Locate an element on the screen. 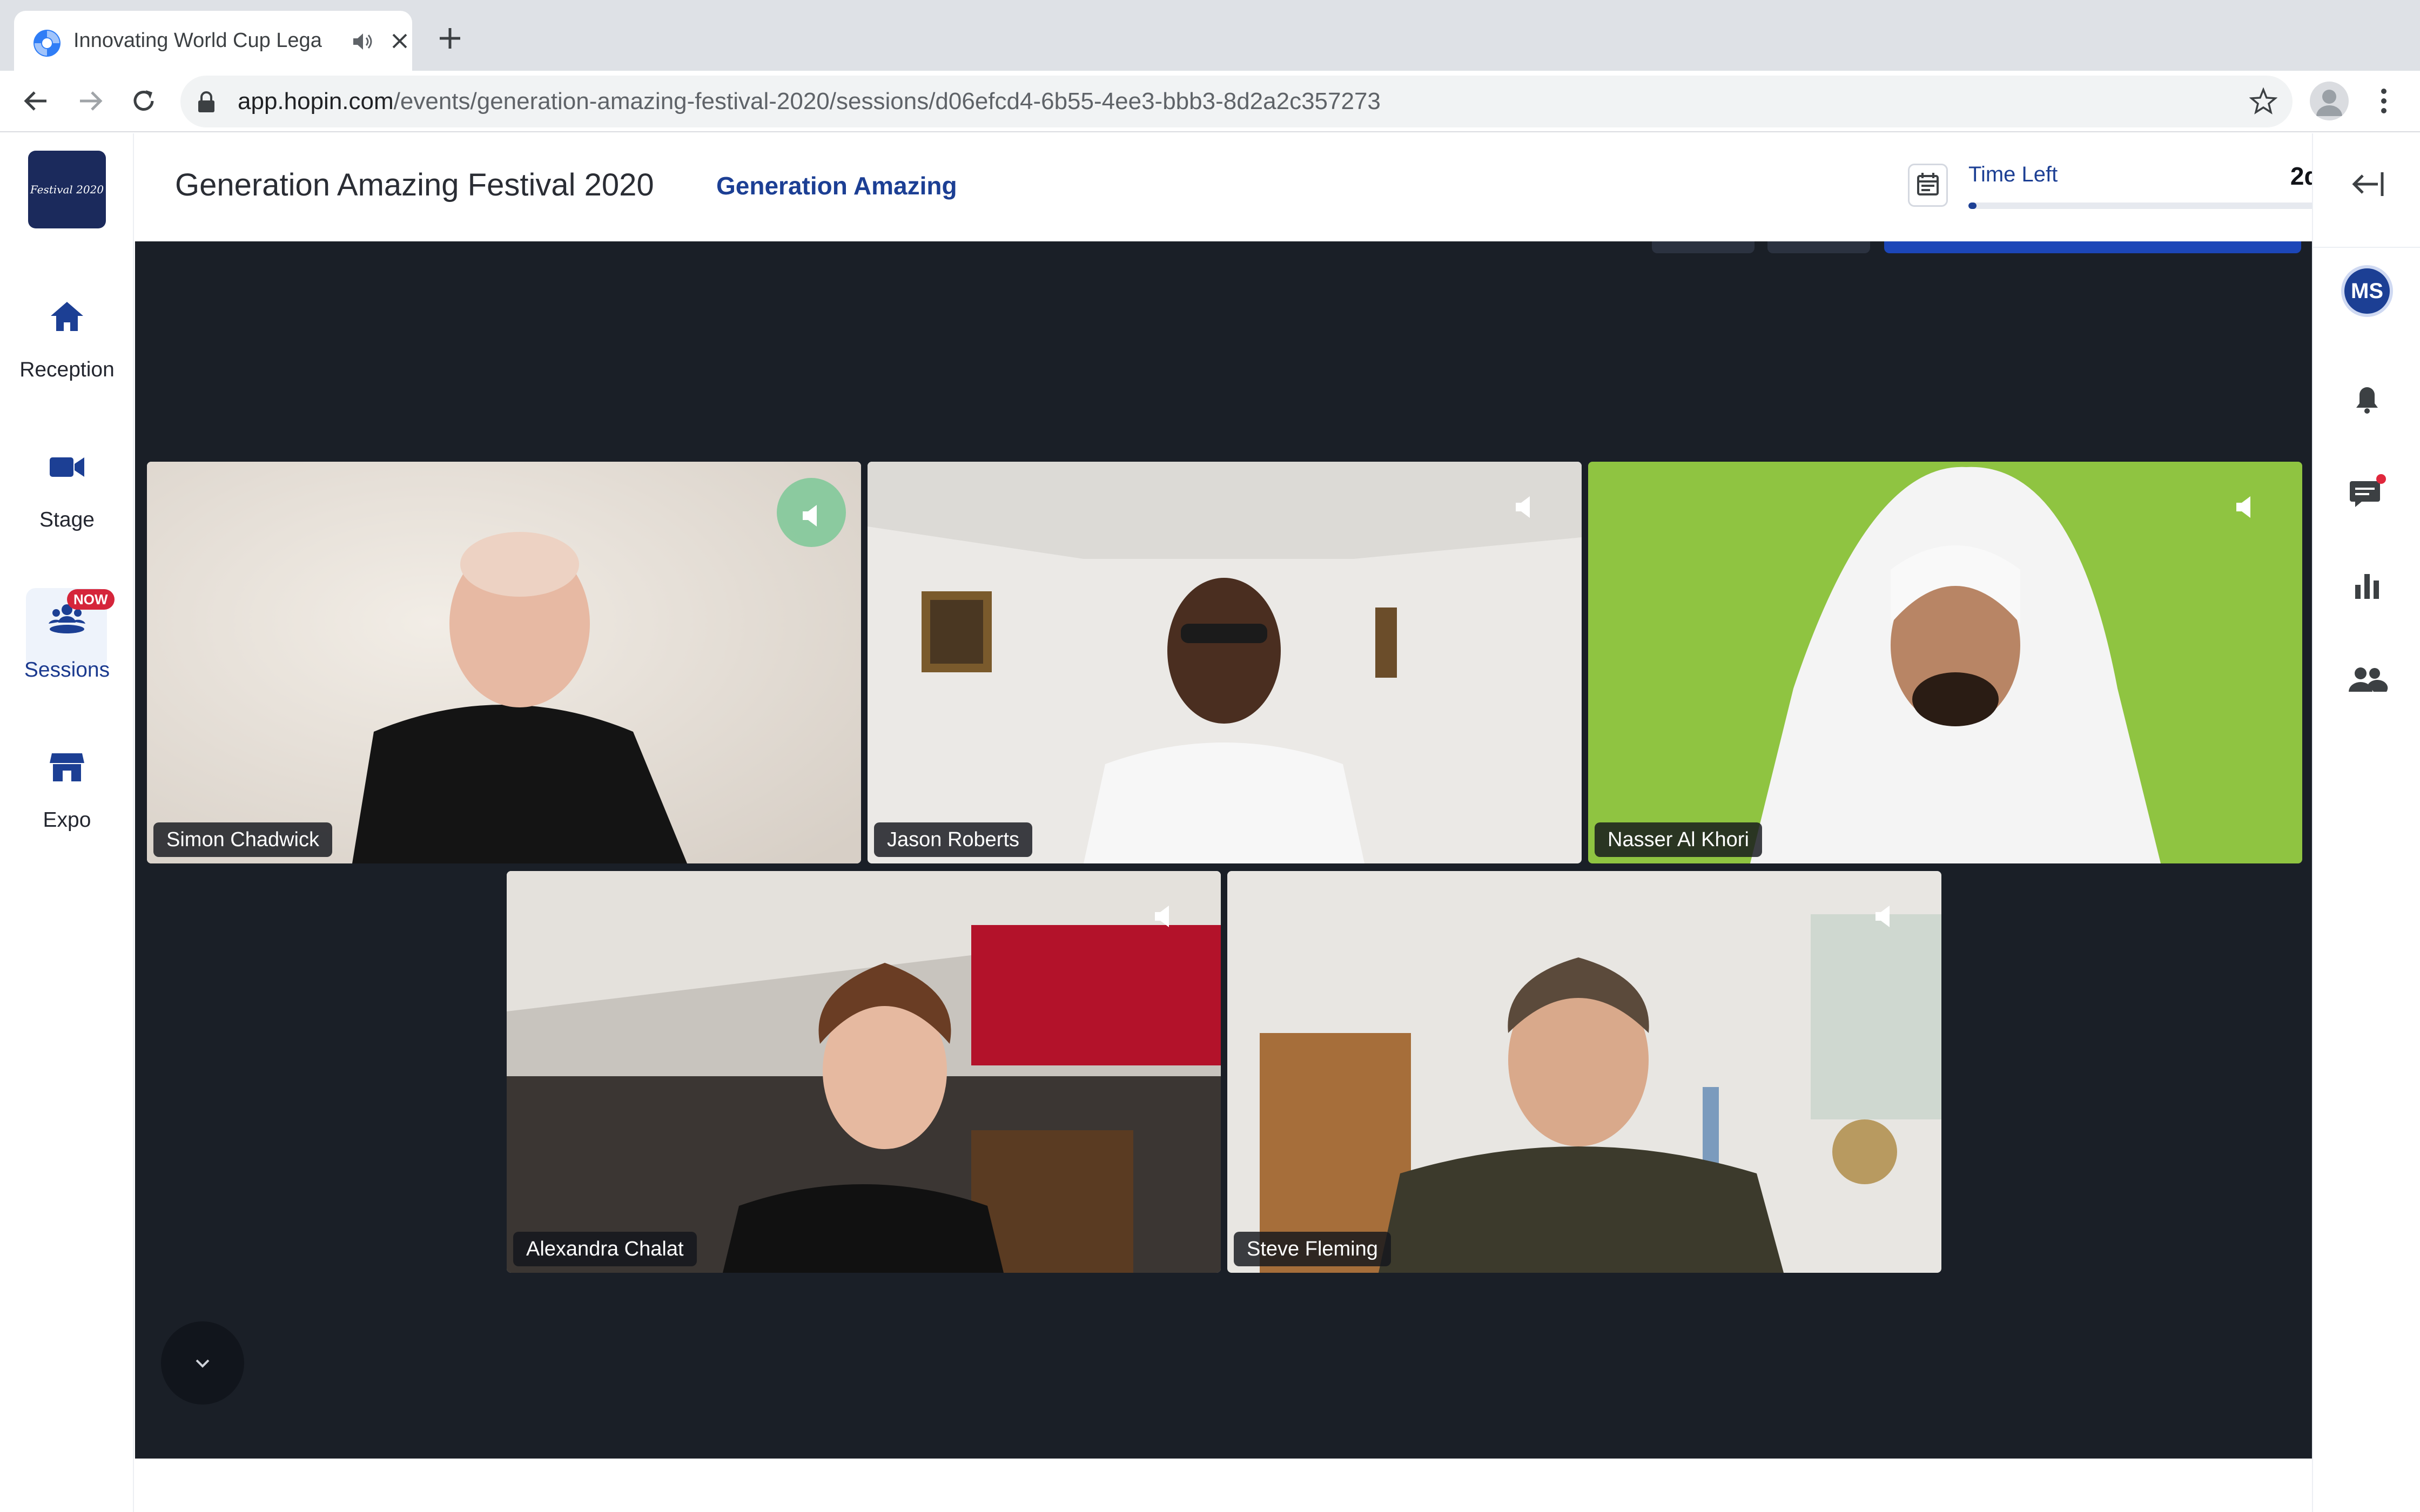 Image resolution: width=2420 pixels, height=1512 pixels. calendar-button is located at coordinates (1928, 186).